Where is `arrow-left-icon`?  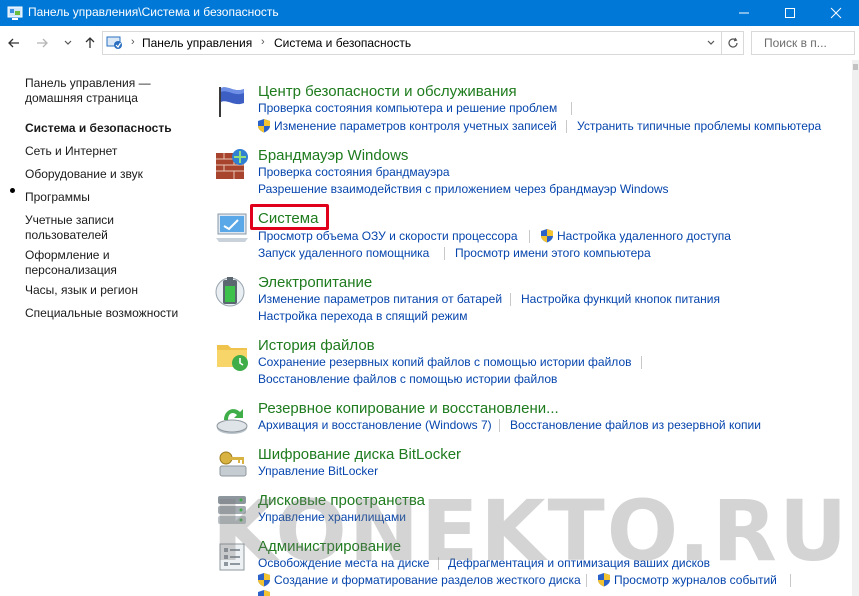
arrow-left-icon is located at coordinates (13, 43).